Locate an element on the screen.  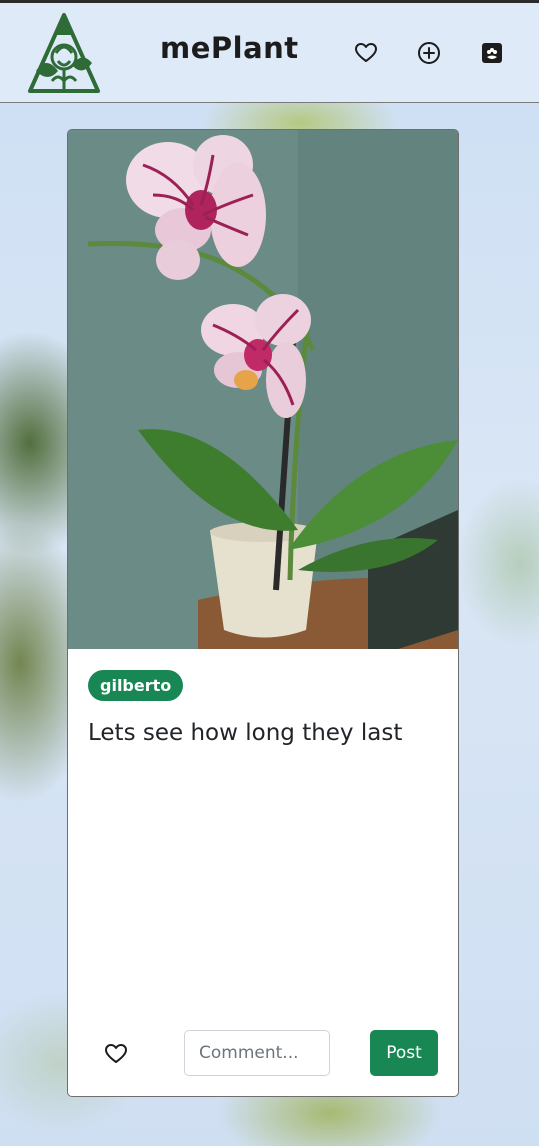
post-button: Post is located at coordinates (404, 1053).